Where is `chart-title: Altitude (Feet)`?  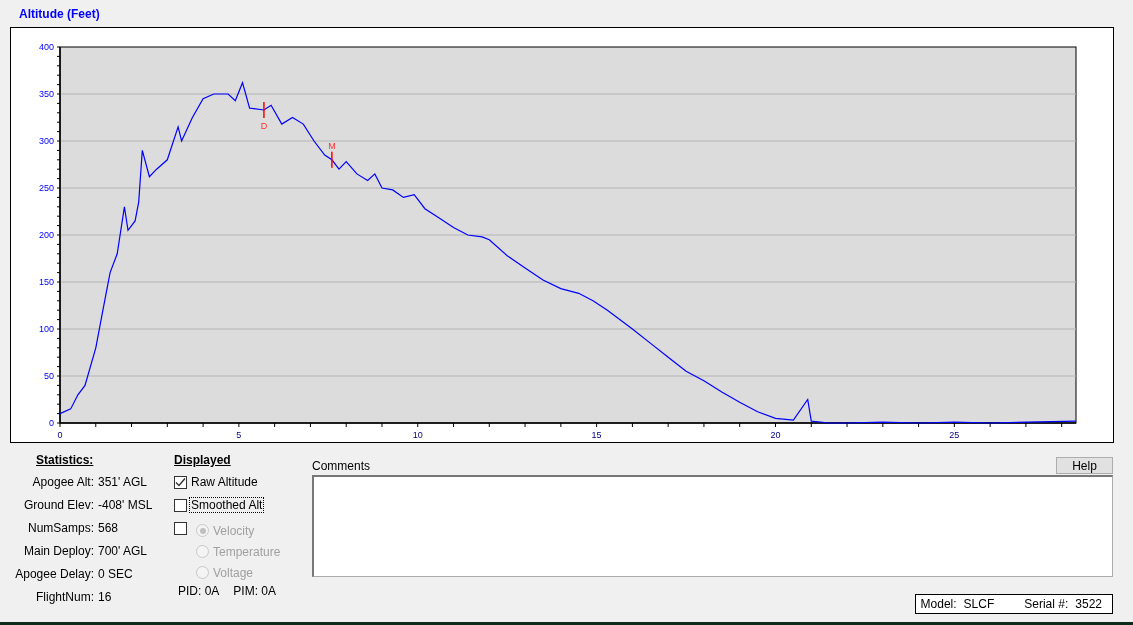
chart-title: Altitude (Feet) is located at coordinates (59, 14).